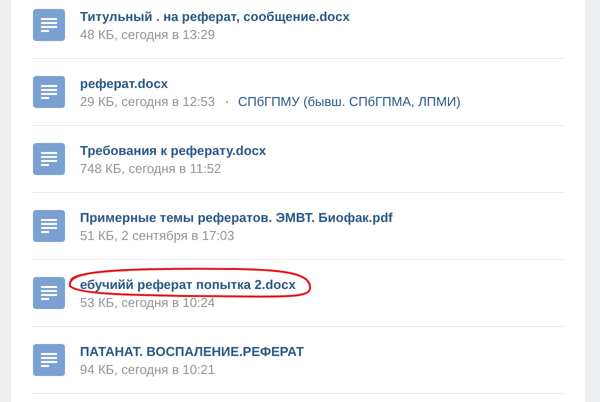 Image resolution: width=600 pixels, height=402 pixels. I want to click on document-info: 48 КБ, сегодня в 13:29, so click(147, 35).